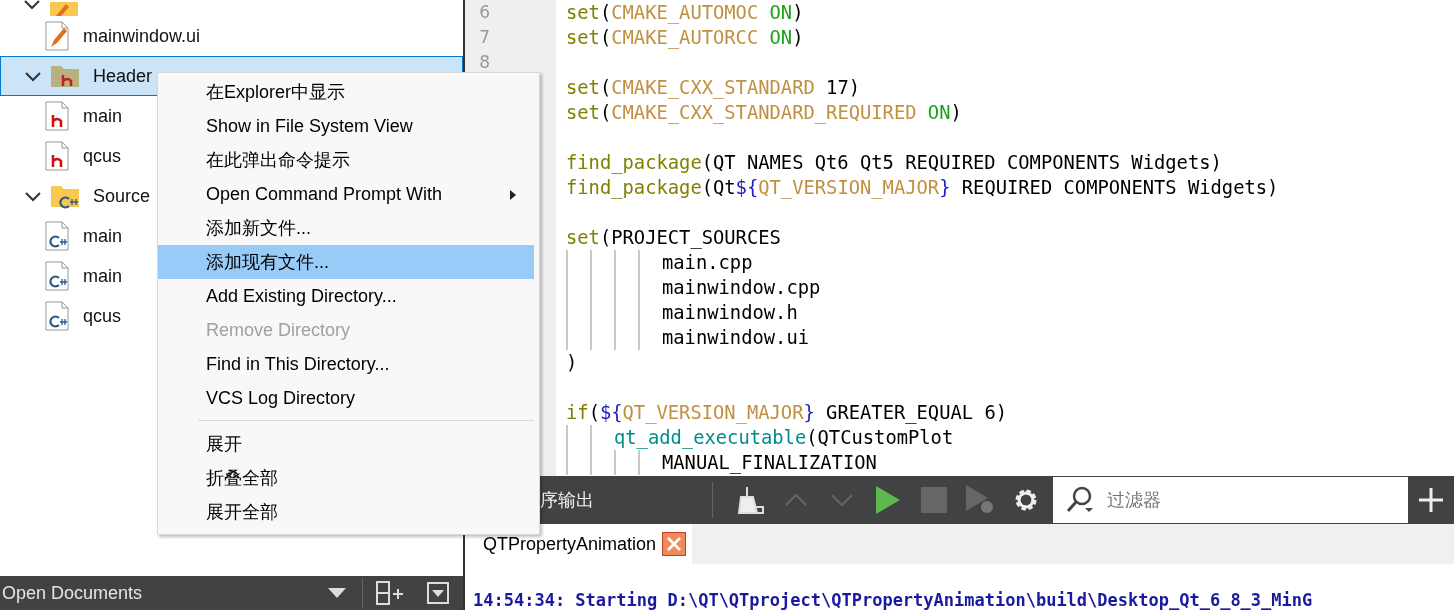 Image resolution: width=1454 pixels, height=610 pixels. I want to click on code-line: mainwindow.ui, so click(735, 338).